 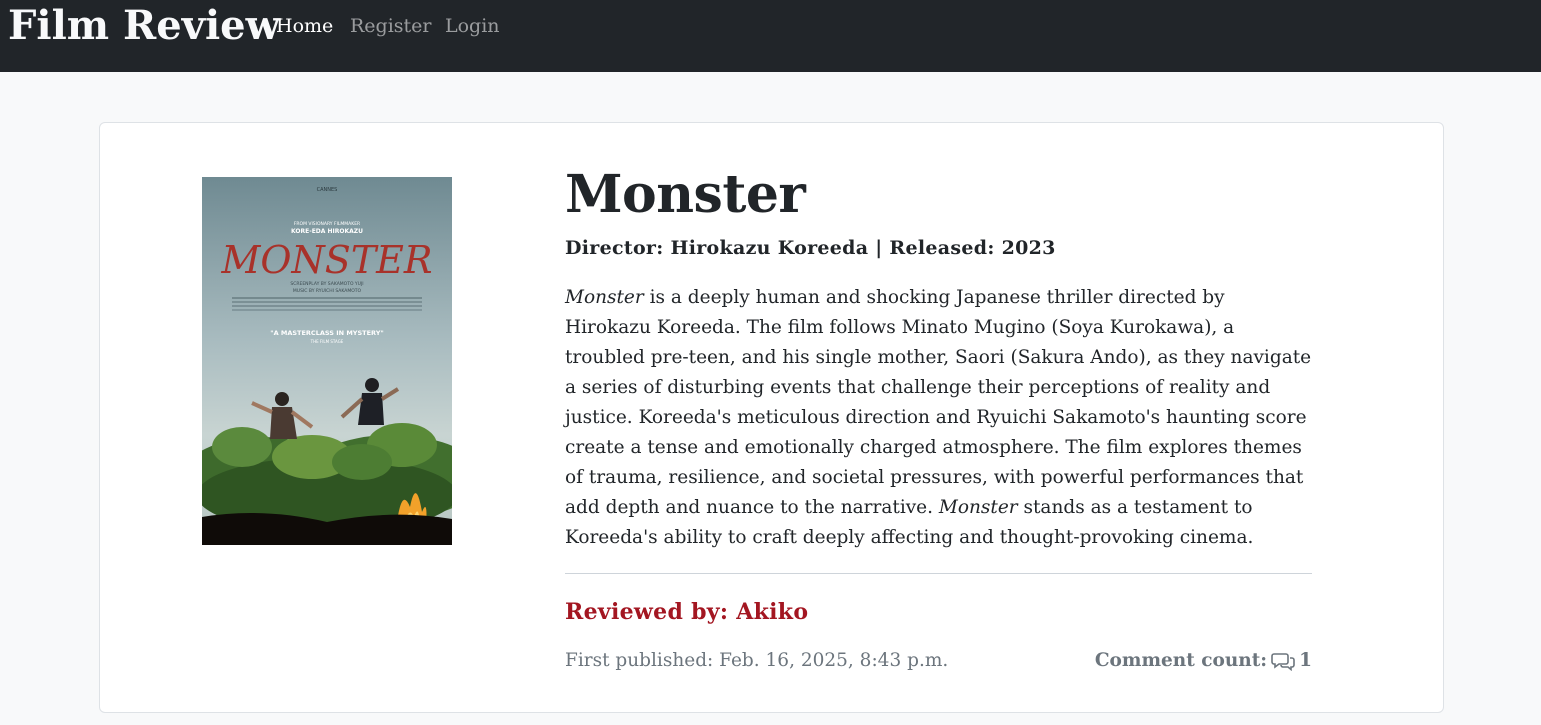 I want to click on poster-tag: FROM VISIONARY FILMMAKER, so click(x=327, y=224).